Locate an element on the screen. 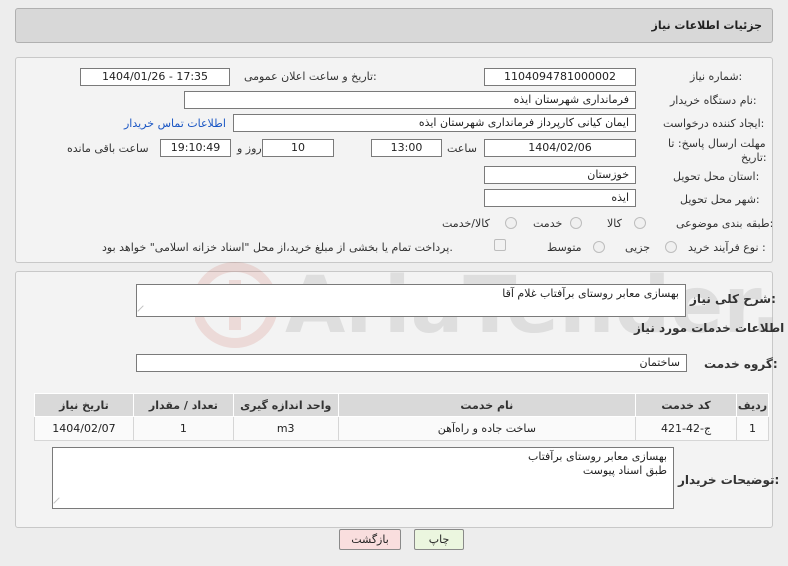 Image resolution: width=788 pixels, height=566 pixels. cell-service-code: ج-42-421 is located at coordinates (686, 428).